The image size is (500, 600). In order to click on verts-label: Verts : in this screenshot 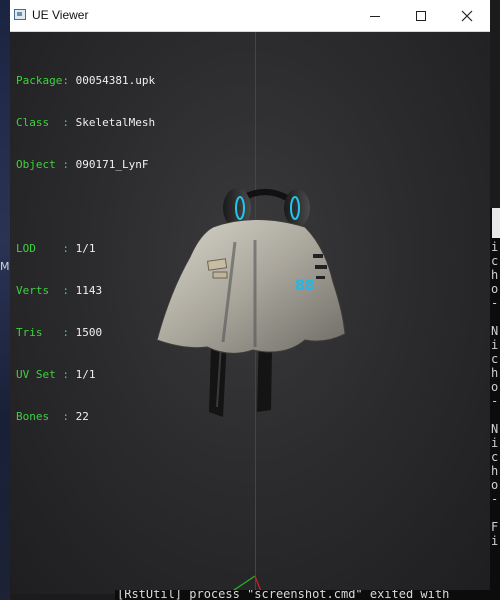, I will do `click(42, 290)`.